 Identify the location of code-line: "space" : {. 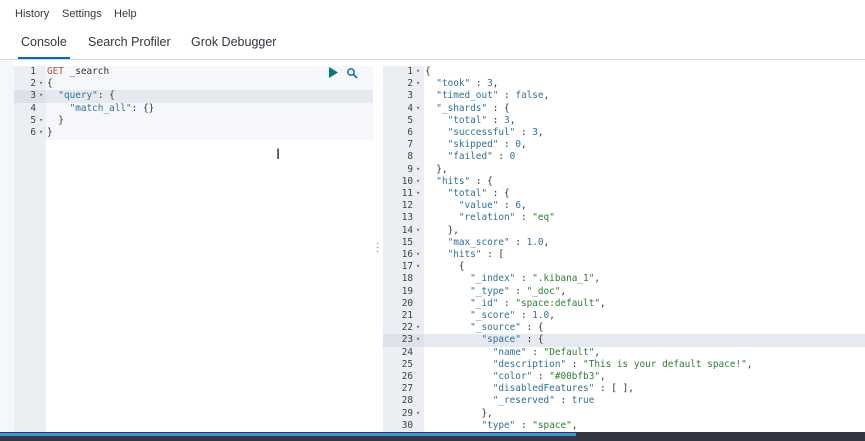
(644, 340).